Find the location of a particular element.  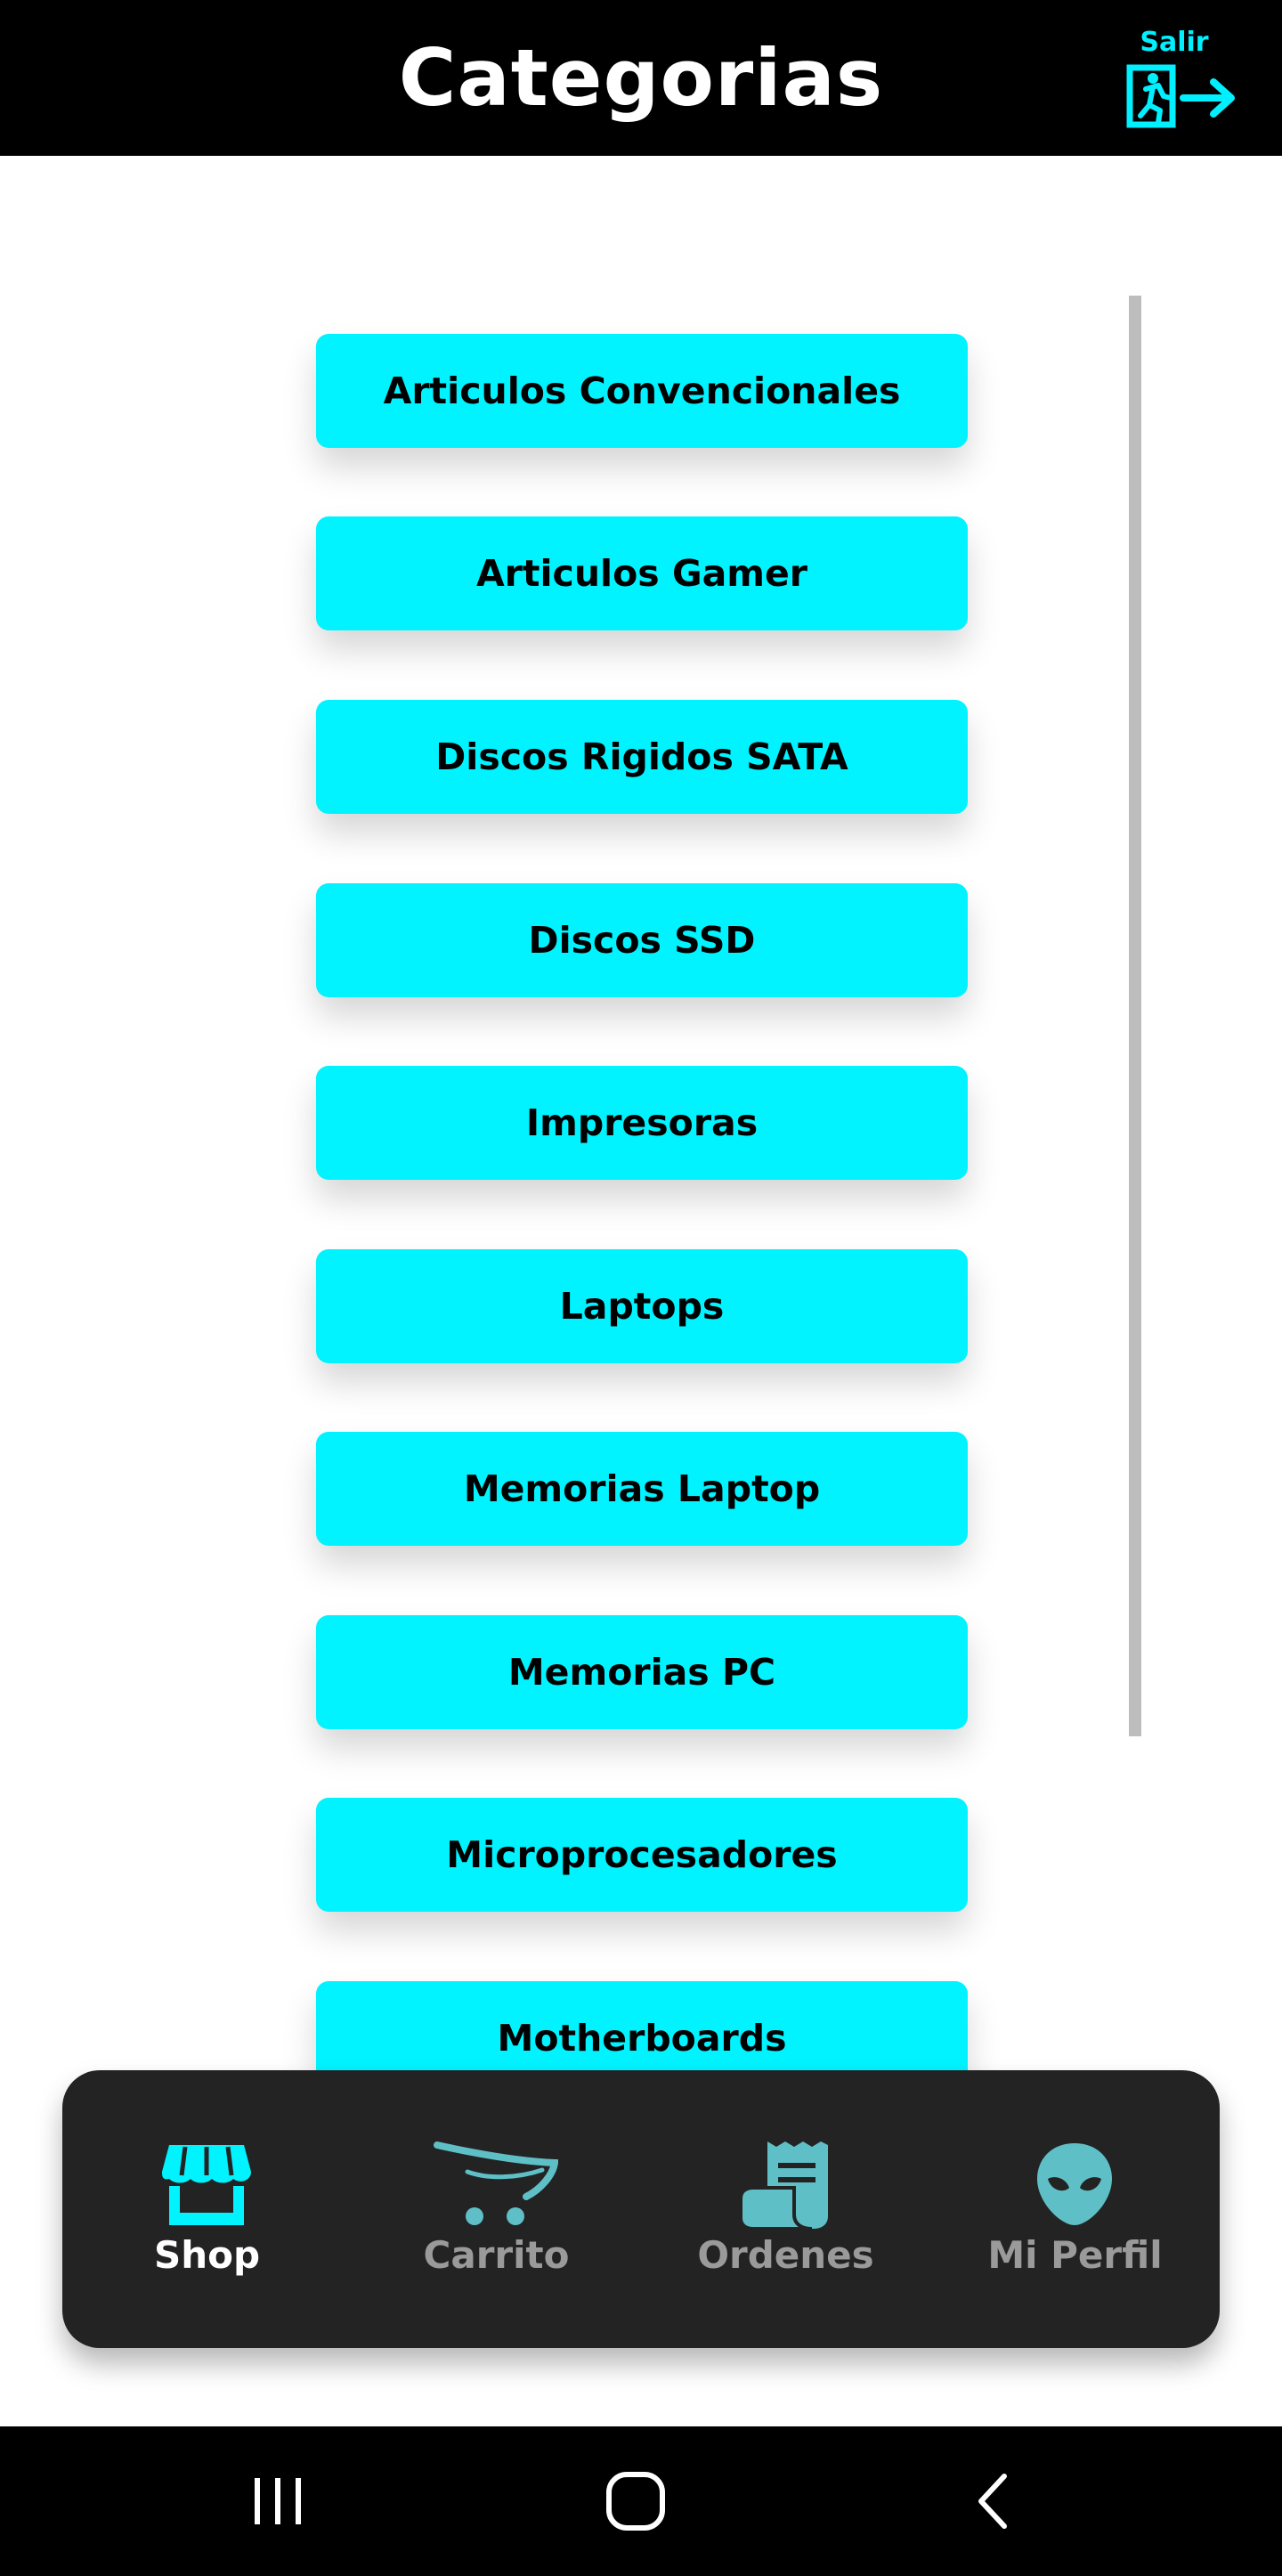

category-label: Laptops is located at coordinates (642, 1306).